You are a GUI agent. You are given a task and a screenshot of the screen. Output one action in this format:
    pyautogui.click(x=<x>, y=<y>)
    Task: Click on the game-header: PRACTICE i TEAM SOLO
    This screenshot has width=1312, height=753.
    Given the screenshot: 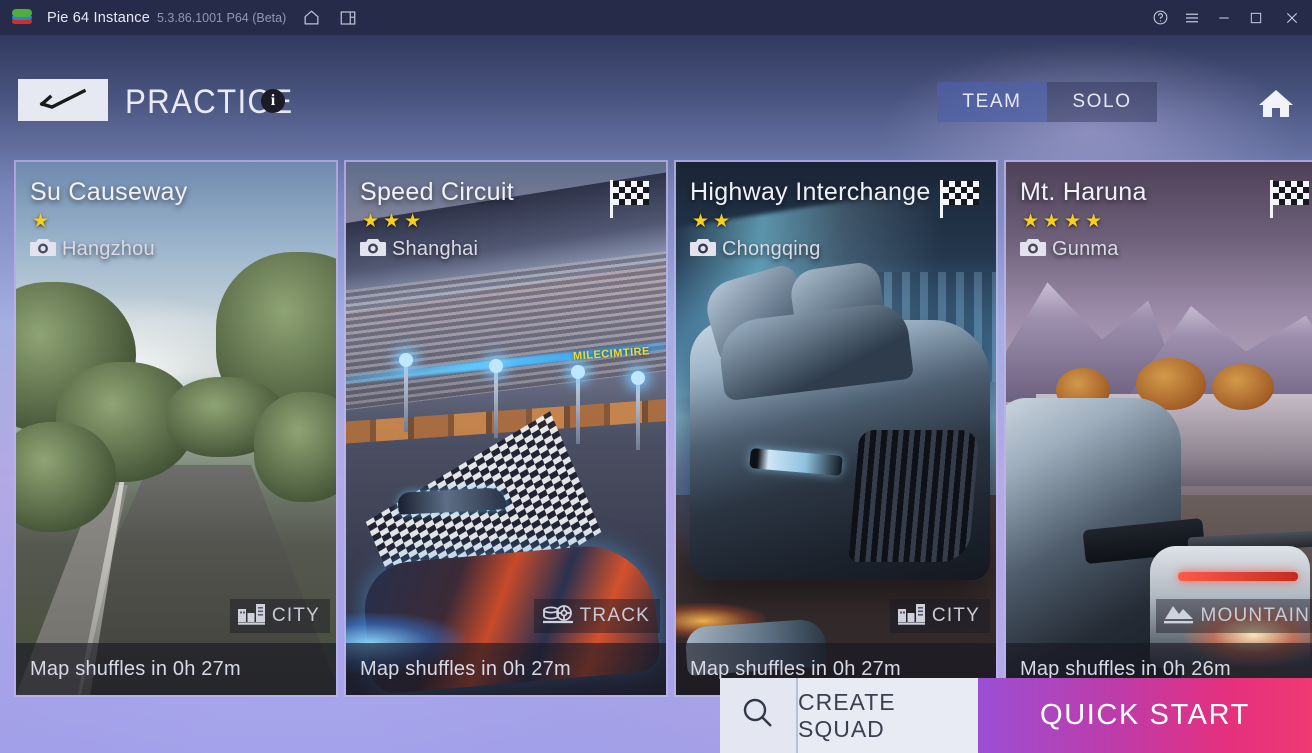 What is the action you would take?
    pyautogui.click(x=656, y=81)
    